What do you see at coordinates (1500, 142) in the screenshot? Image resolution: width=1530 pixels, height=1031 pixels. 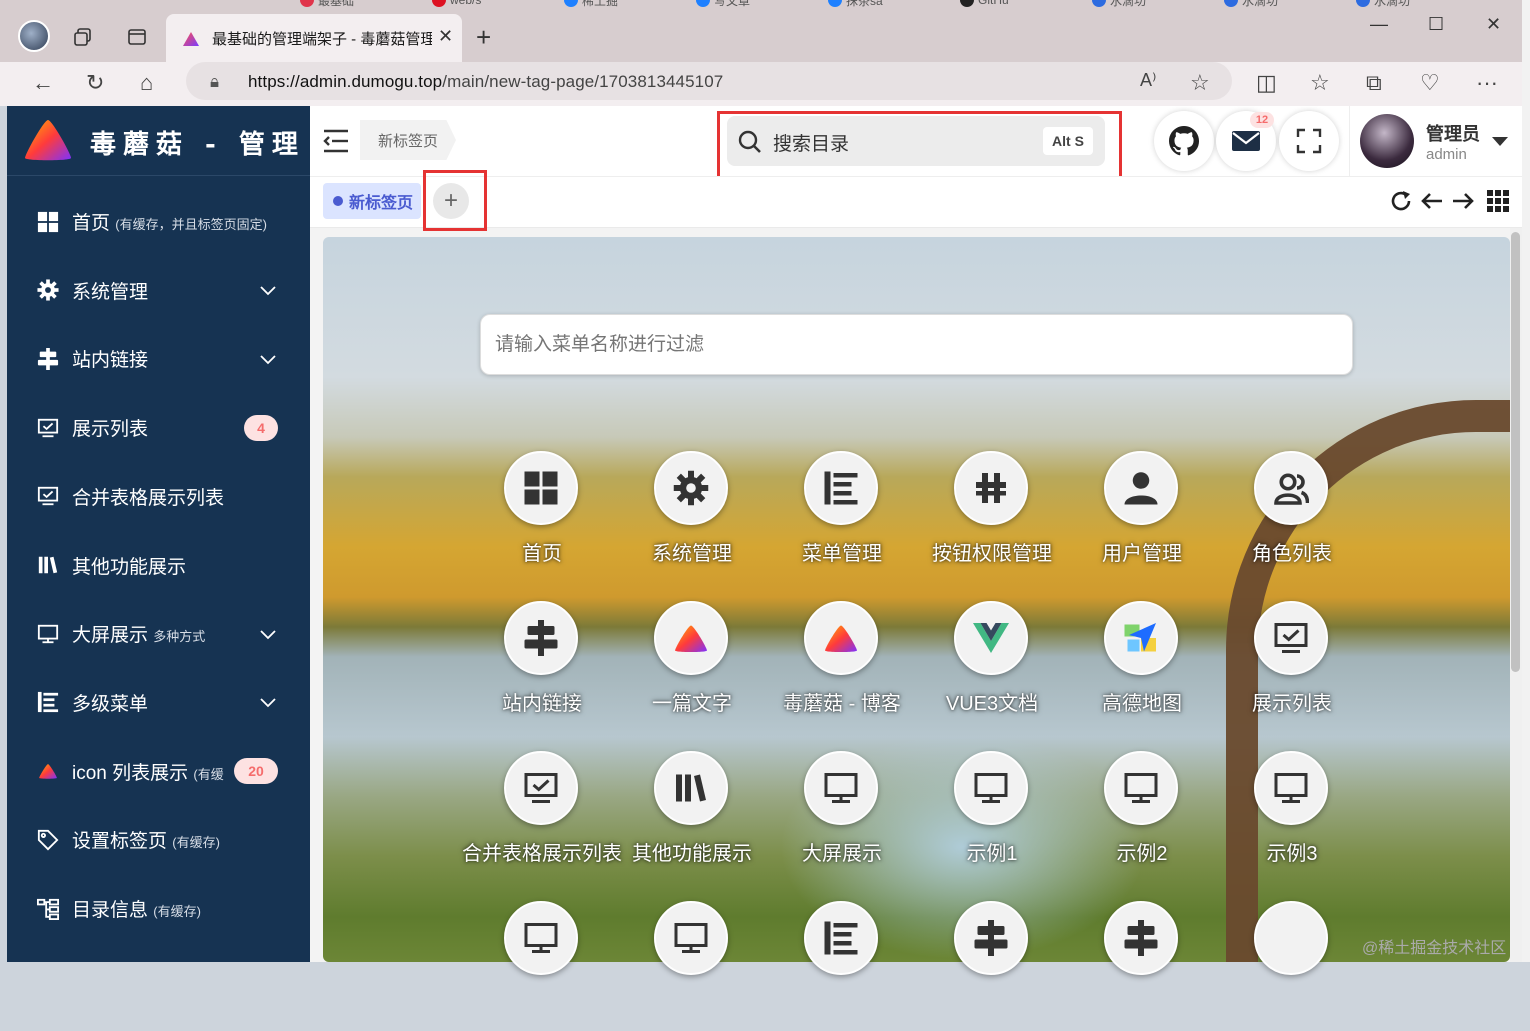 I see `caret-down-icon` at bounding box center [1500, 142].